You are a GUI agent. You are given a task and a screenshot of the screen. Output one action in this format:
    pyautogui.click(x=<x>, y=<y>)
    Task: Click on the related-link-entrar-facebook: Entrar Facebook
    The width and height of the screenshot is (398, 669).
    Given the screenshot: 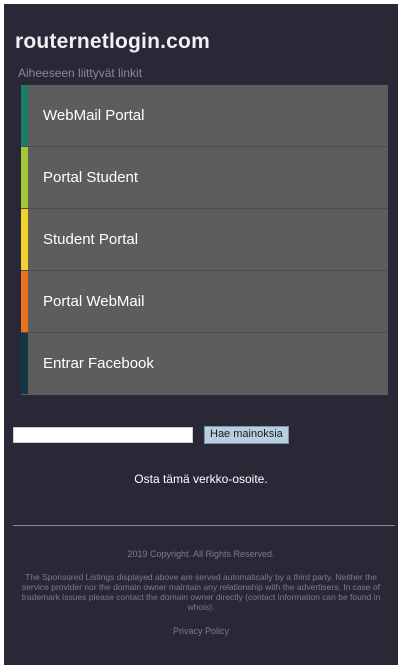 What is the action you would take?
    pyautogui.click(x=204, y=363)
    